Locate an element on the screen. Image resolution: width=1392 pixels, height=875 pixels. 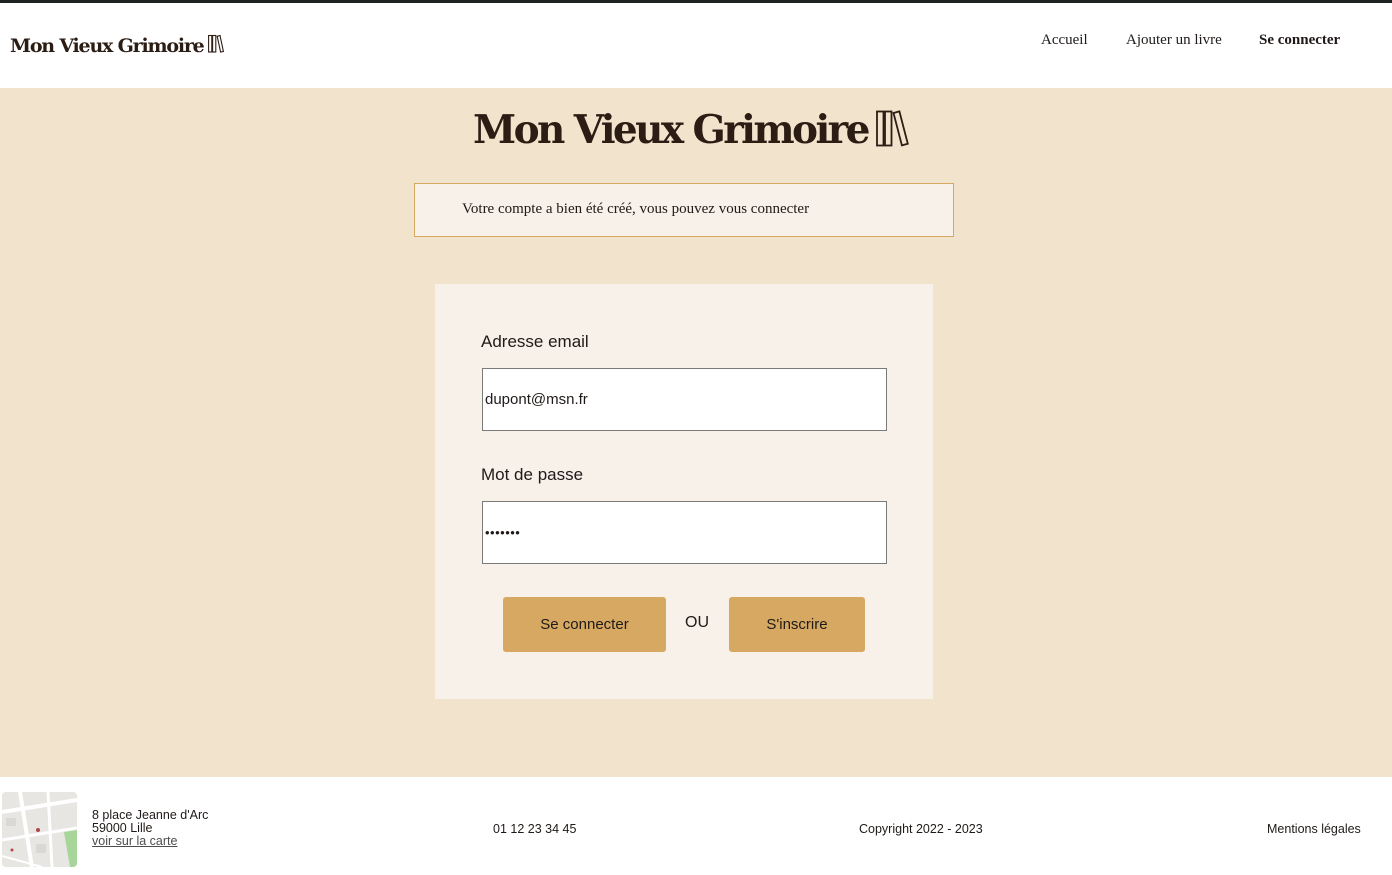
page-logo-text: Mon Vieux Grimoire is located at coordinates (671, 130).